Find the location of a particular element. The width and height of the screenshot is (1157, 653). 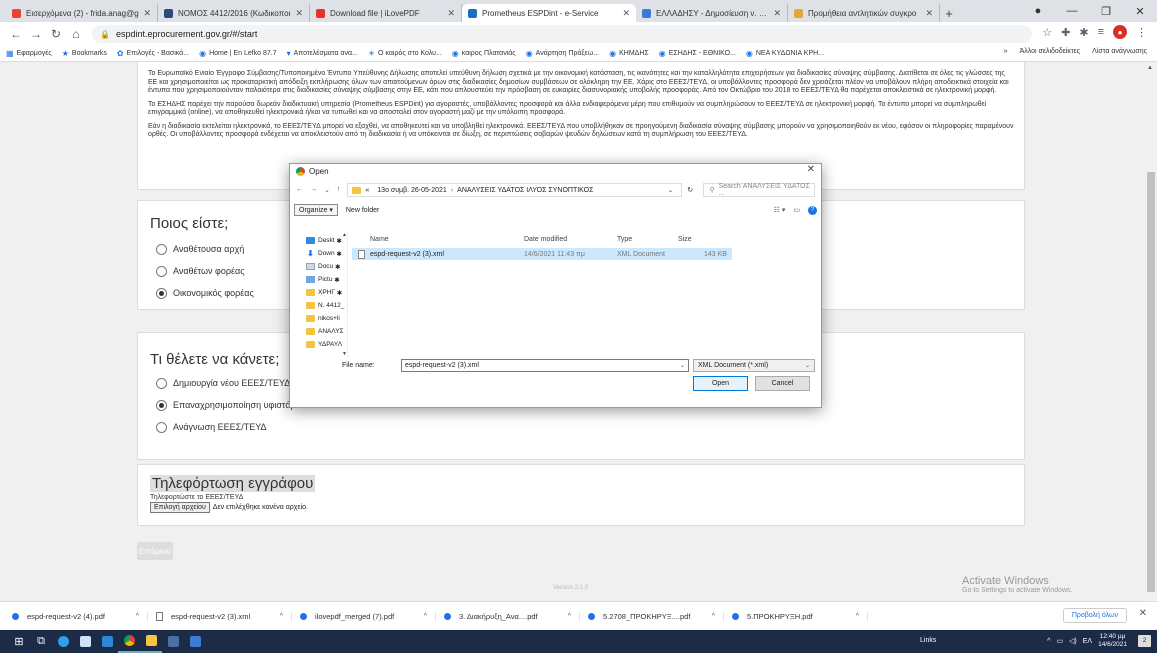

nav-item-folder: nikos+li is located at coordinates (318, 318).